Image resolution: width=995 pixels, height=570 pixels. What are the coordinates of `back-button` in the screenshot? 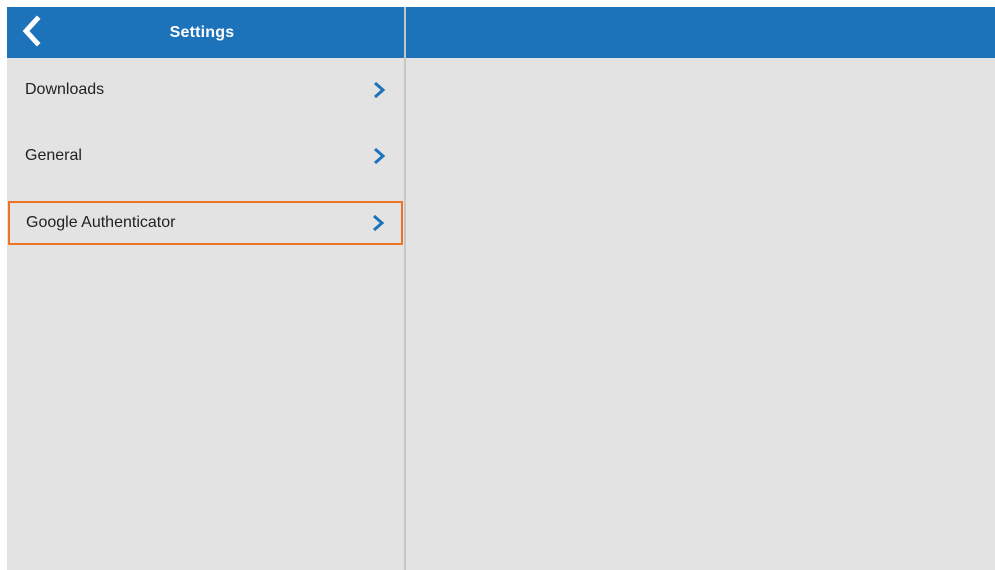 It's located at (33, 31).